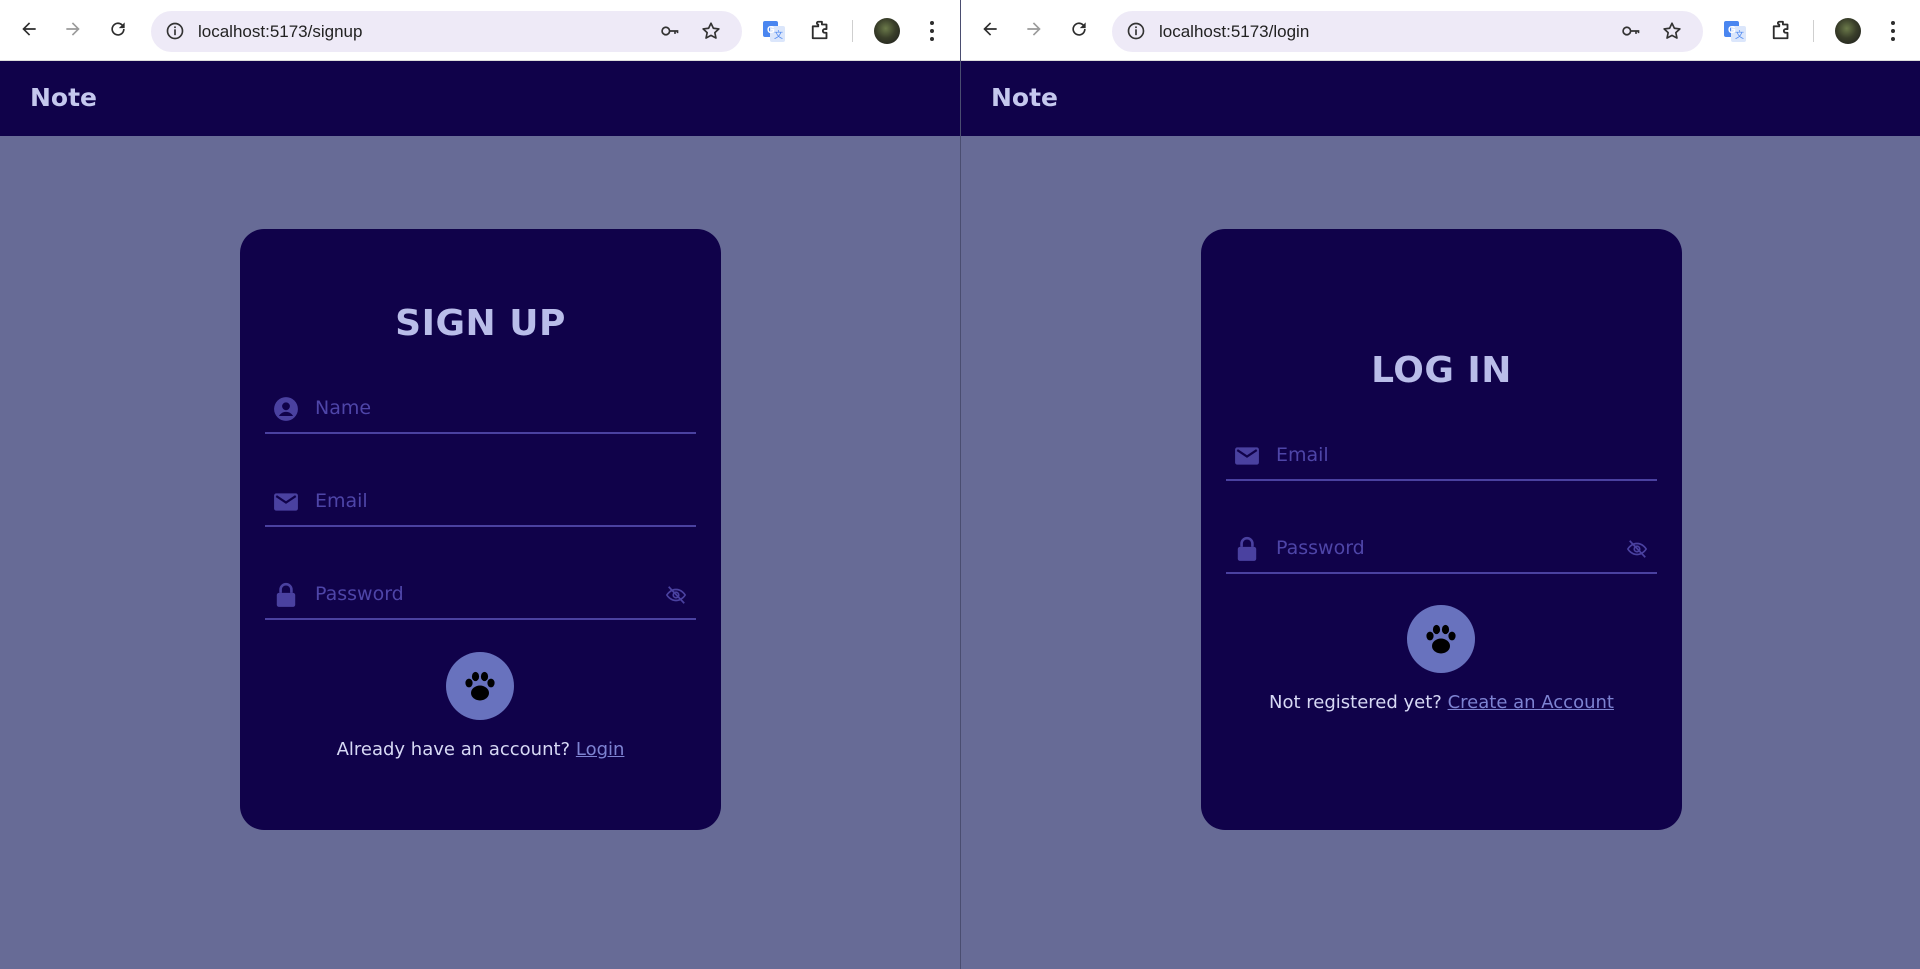 The height and width of the screenshot is (969, 1920). I want to click on browser-toolbar: localhost:5173/signup G文, so click(480, 30).